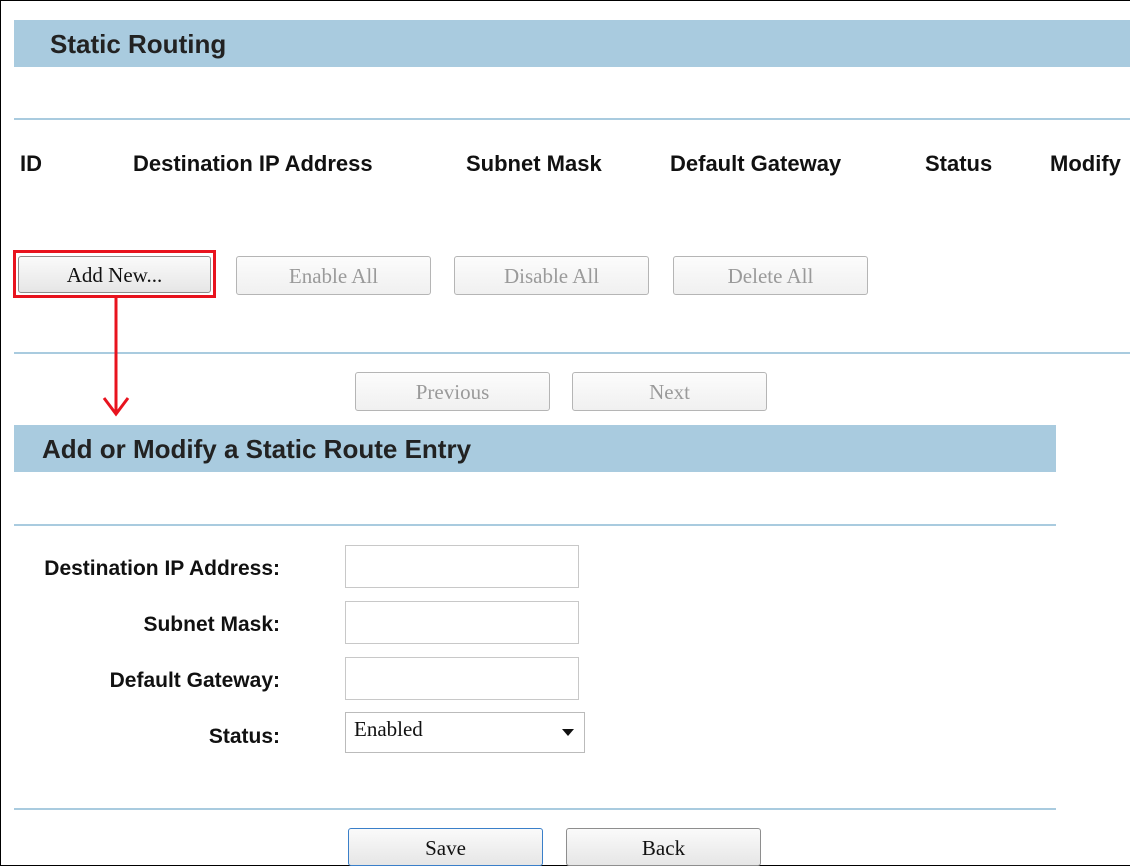 This screenshot has height=868, width=1132. Describe the element at coordinates (1085, 163) in the screenshot. I see `column-modify: Modify` at that location.